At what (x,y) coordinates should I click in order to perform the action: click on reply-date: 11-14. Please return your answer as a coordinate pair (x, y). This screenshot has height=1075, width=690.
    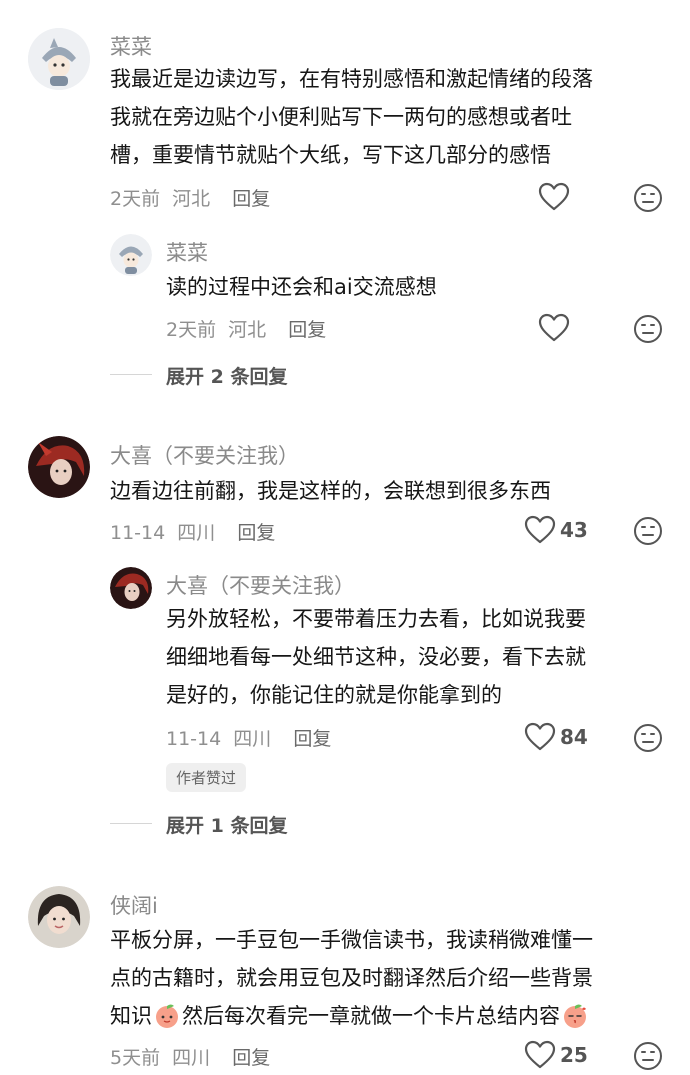
    Looking at the image, I should click on (194, 739).